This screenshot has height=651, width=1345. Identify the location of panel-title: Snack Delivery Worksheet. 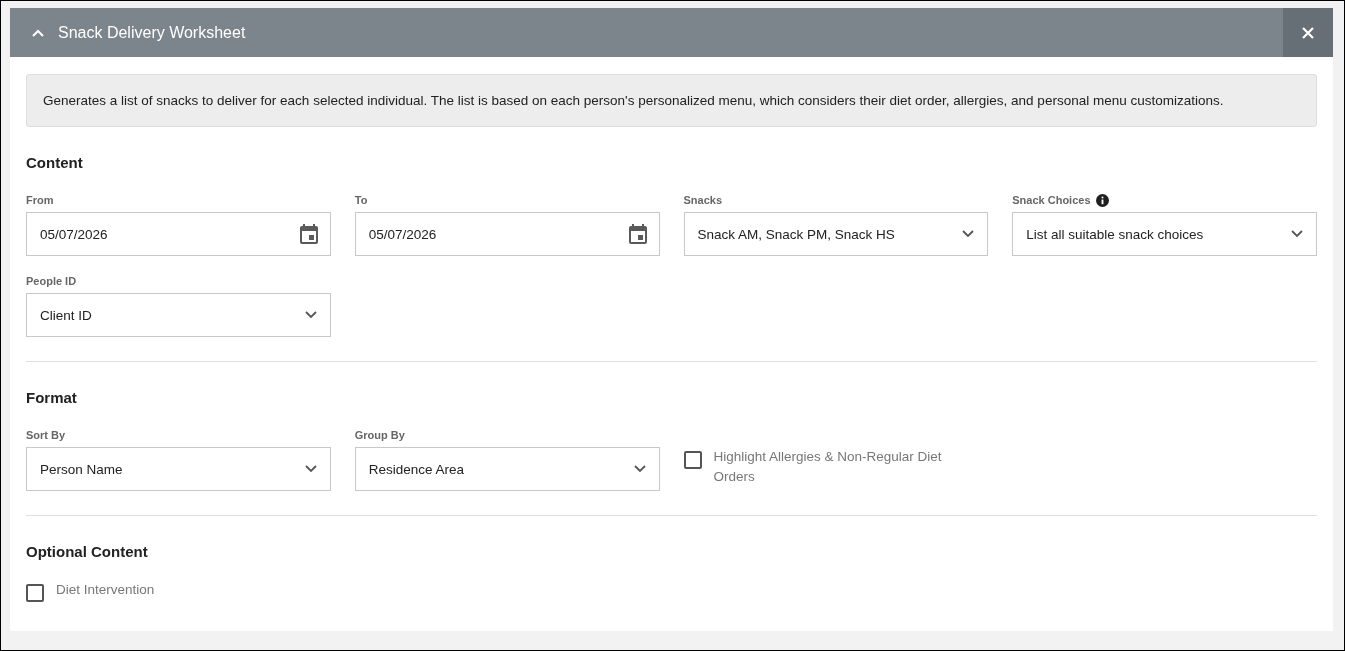
(152, 32).